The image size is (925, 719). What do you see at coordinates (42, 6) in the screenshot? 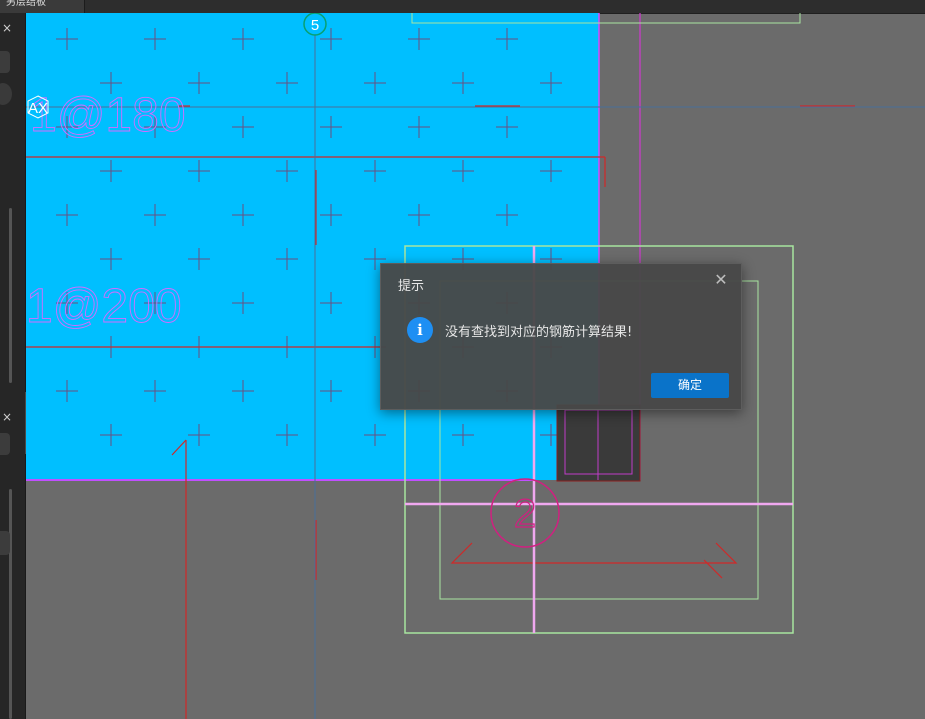
I see `document-tab: 另层结板` at bounding box center [42, 6].